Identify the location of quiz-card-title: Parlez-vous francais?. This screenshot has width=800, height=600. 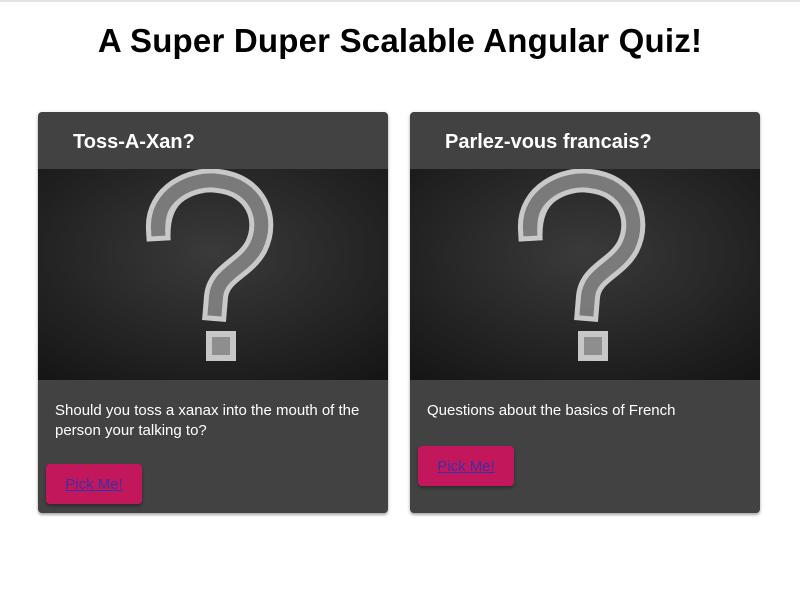
(548, 142).